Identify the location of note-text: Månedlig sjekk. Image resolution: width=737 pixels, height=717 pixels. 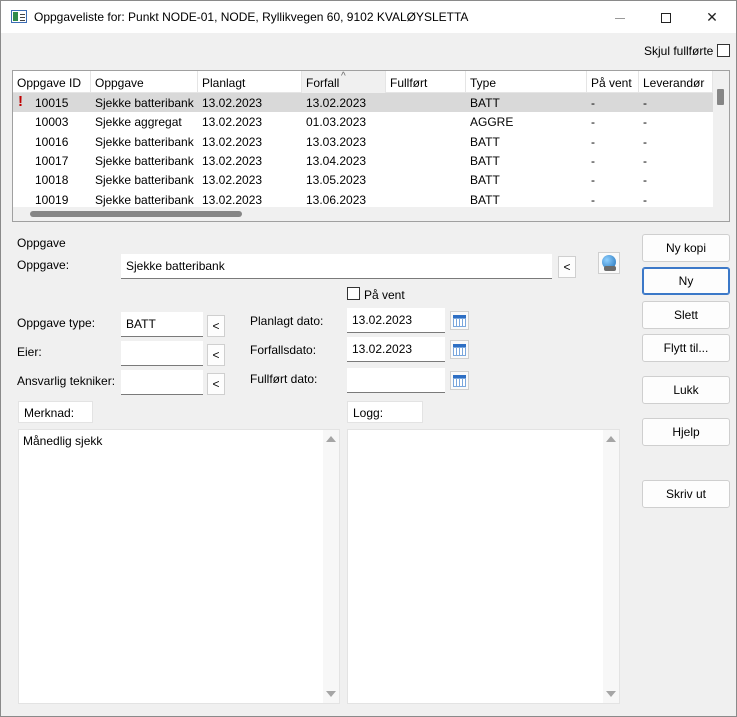
(63, 441).